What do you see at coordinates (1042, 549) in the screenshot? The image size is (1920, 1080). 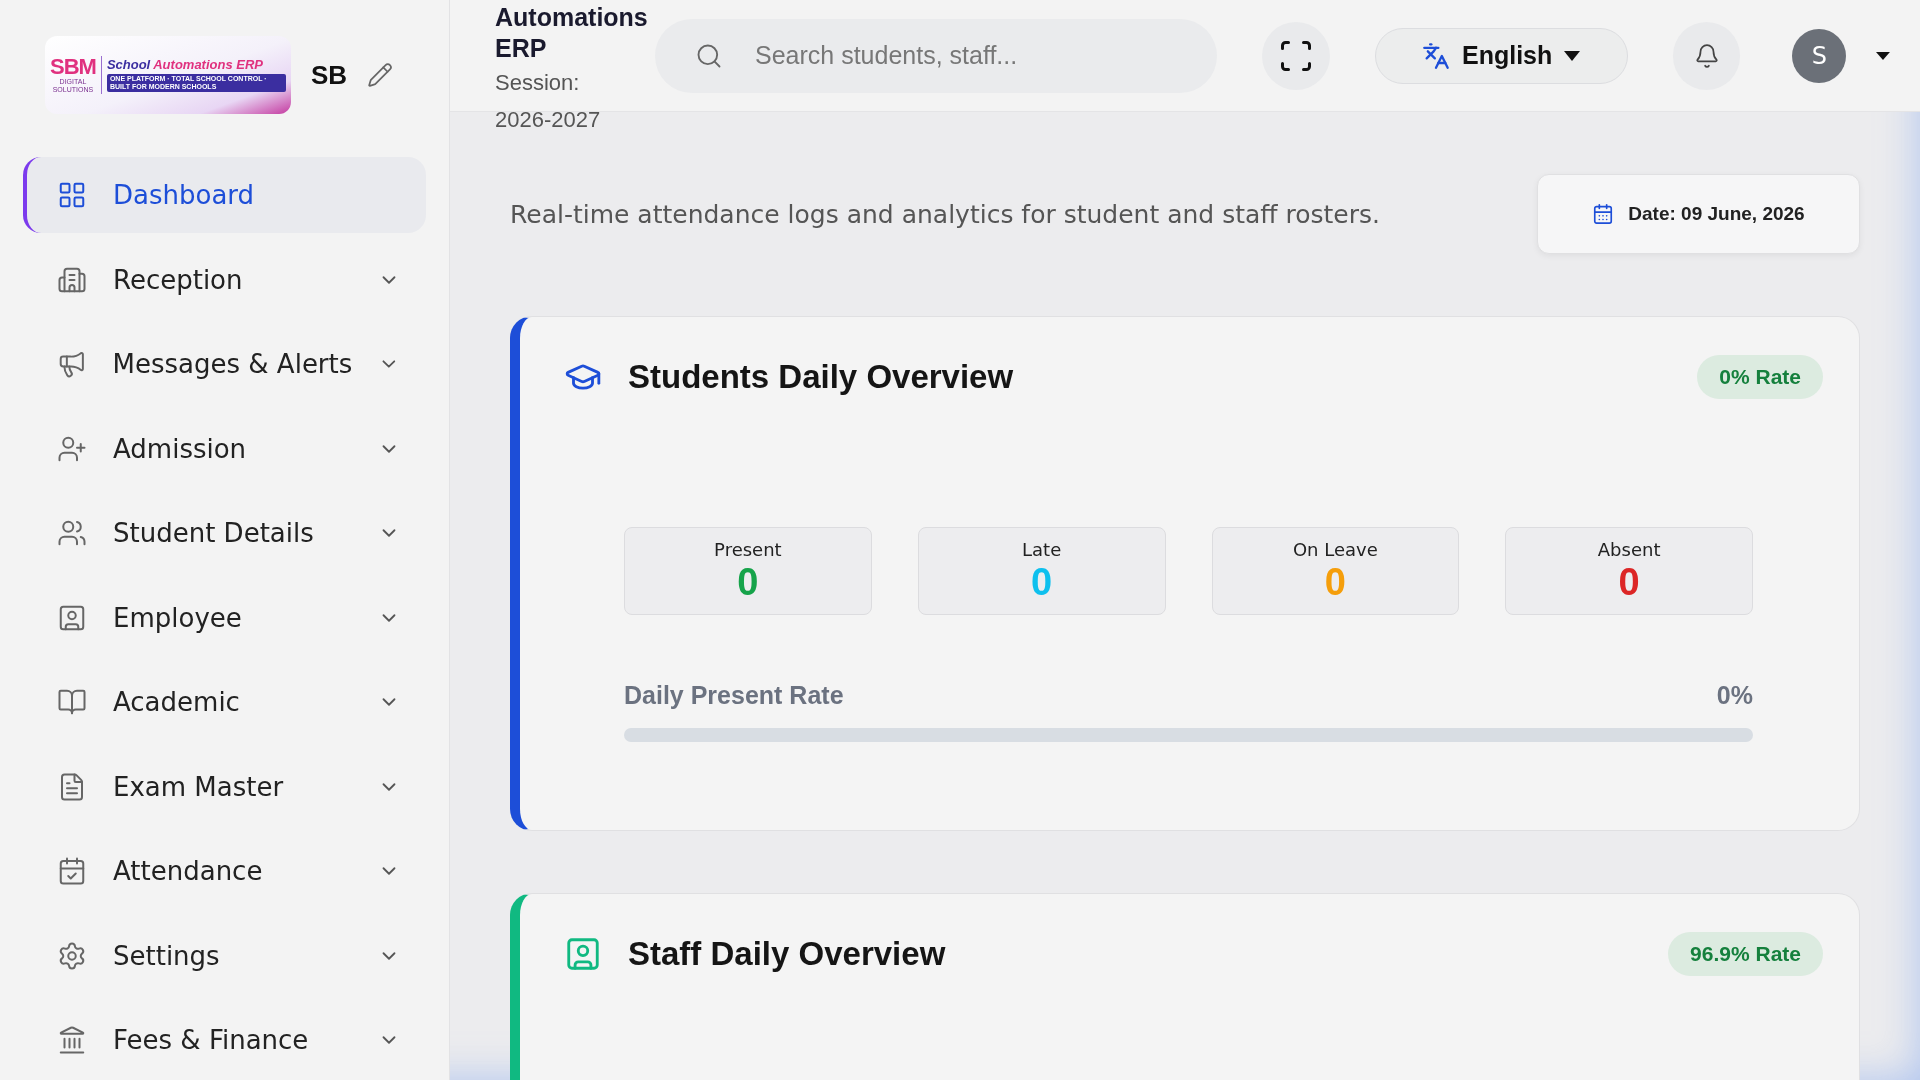 I see `stat-label: Late` at bounding box center [1042, 549].